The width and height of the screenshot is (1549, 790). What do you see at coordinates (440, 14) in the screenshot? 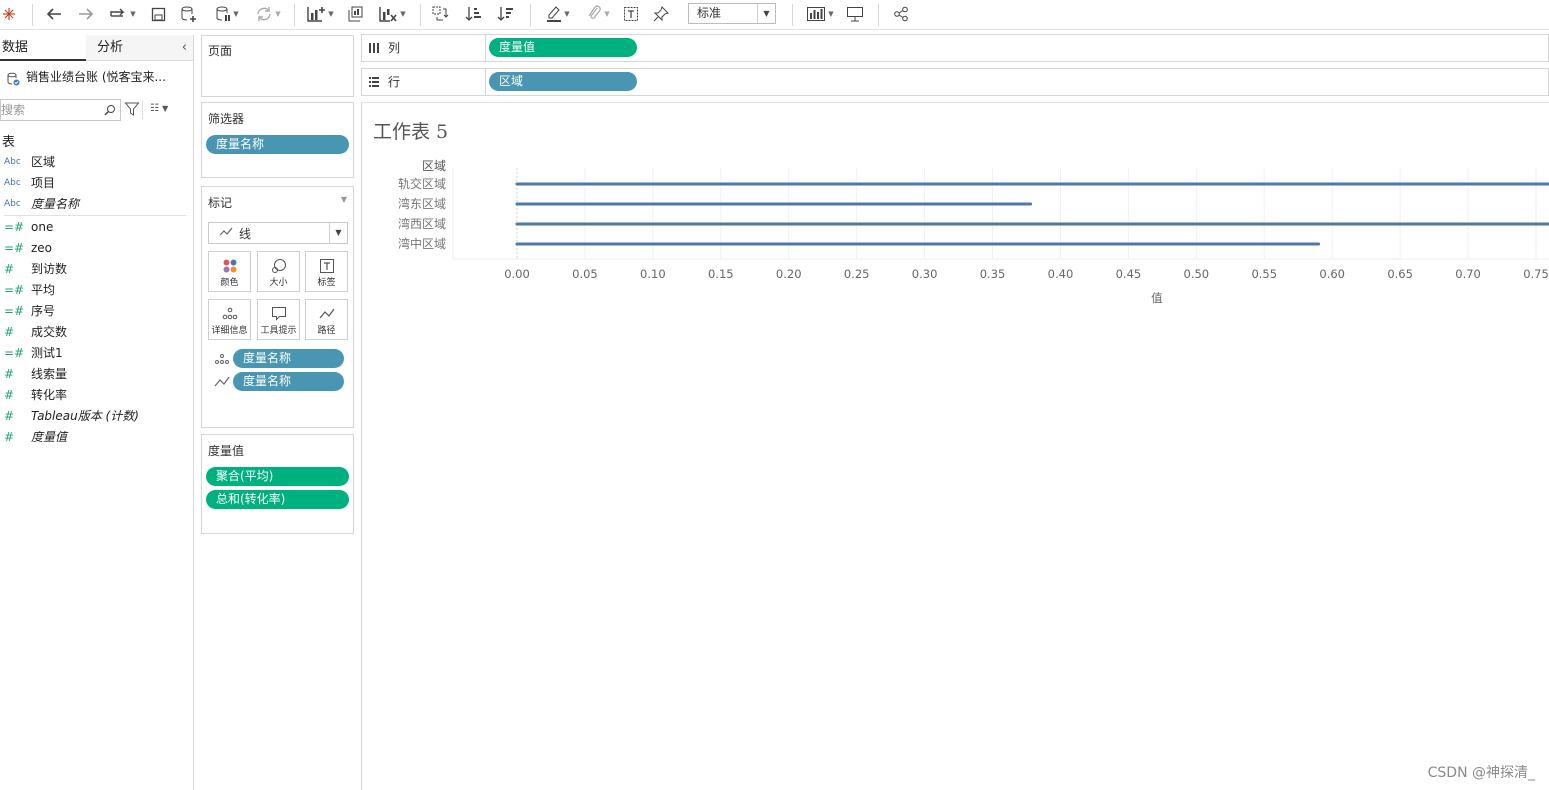
I see `swap-icon` at bounding box center [440, 14].